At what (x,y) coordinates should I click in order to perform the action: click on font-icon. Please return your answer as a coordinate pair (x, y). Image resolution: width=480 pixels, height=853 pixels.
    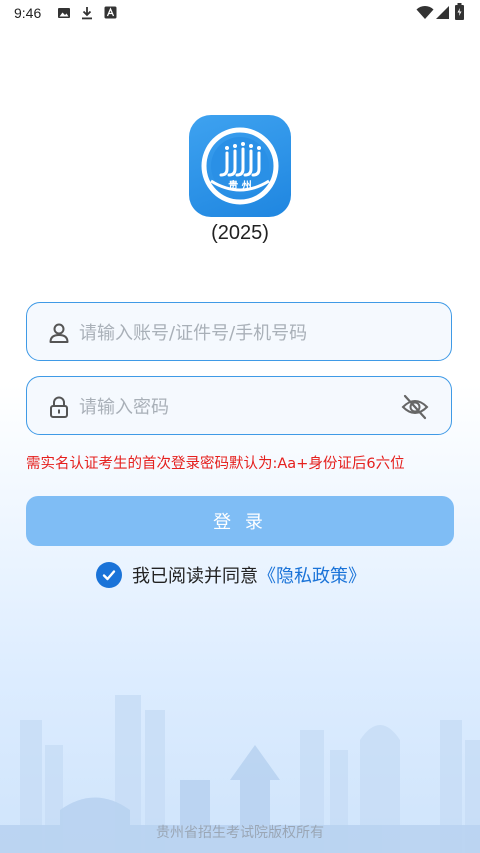
    Looking at the image, I should click on (110, 12).